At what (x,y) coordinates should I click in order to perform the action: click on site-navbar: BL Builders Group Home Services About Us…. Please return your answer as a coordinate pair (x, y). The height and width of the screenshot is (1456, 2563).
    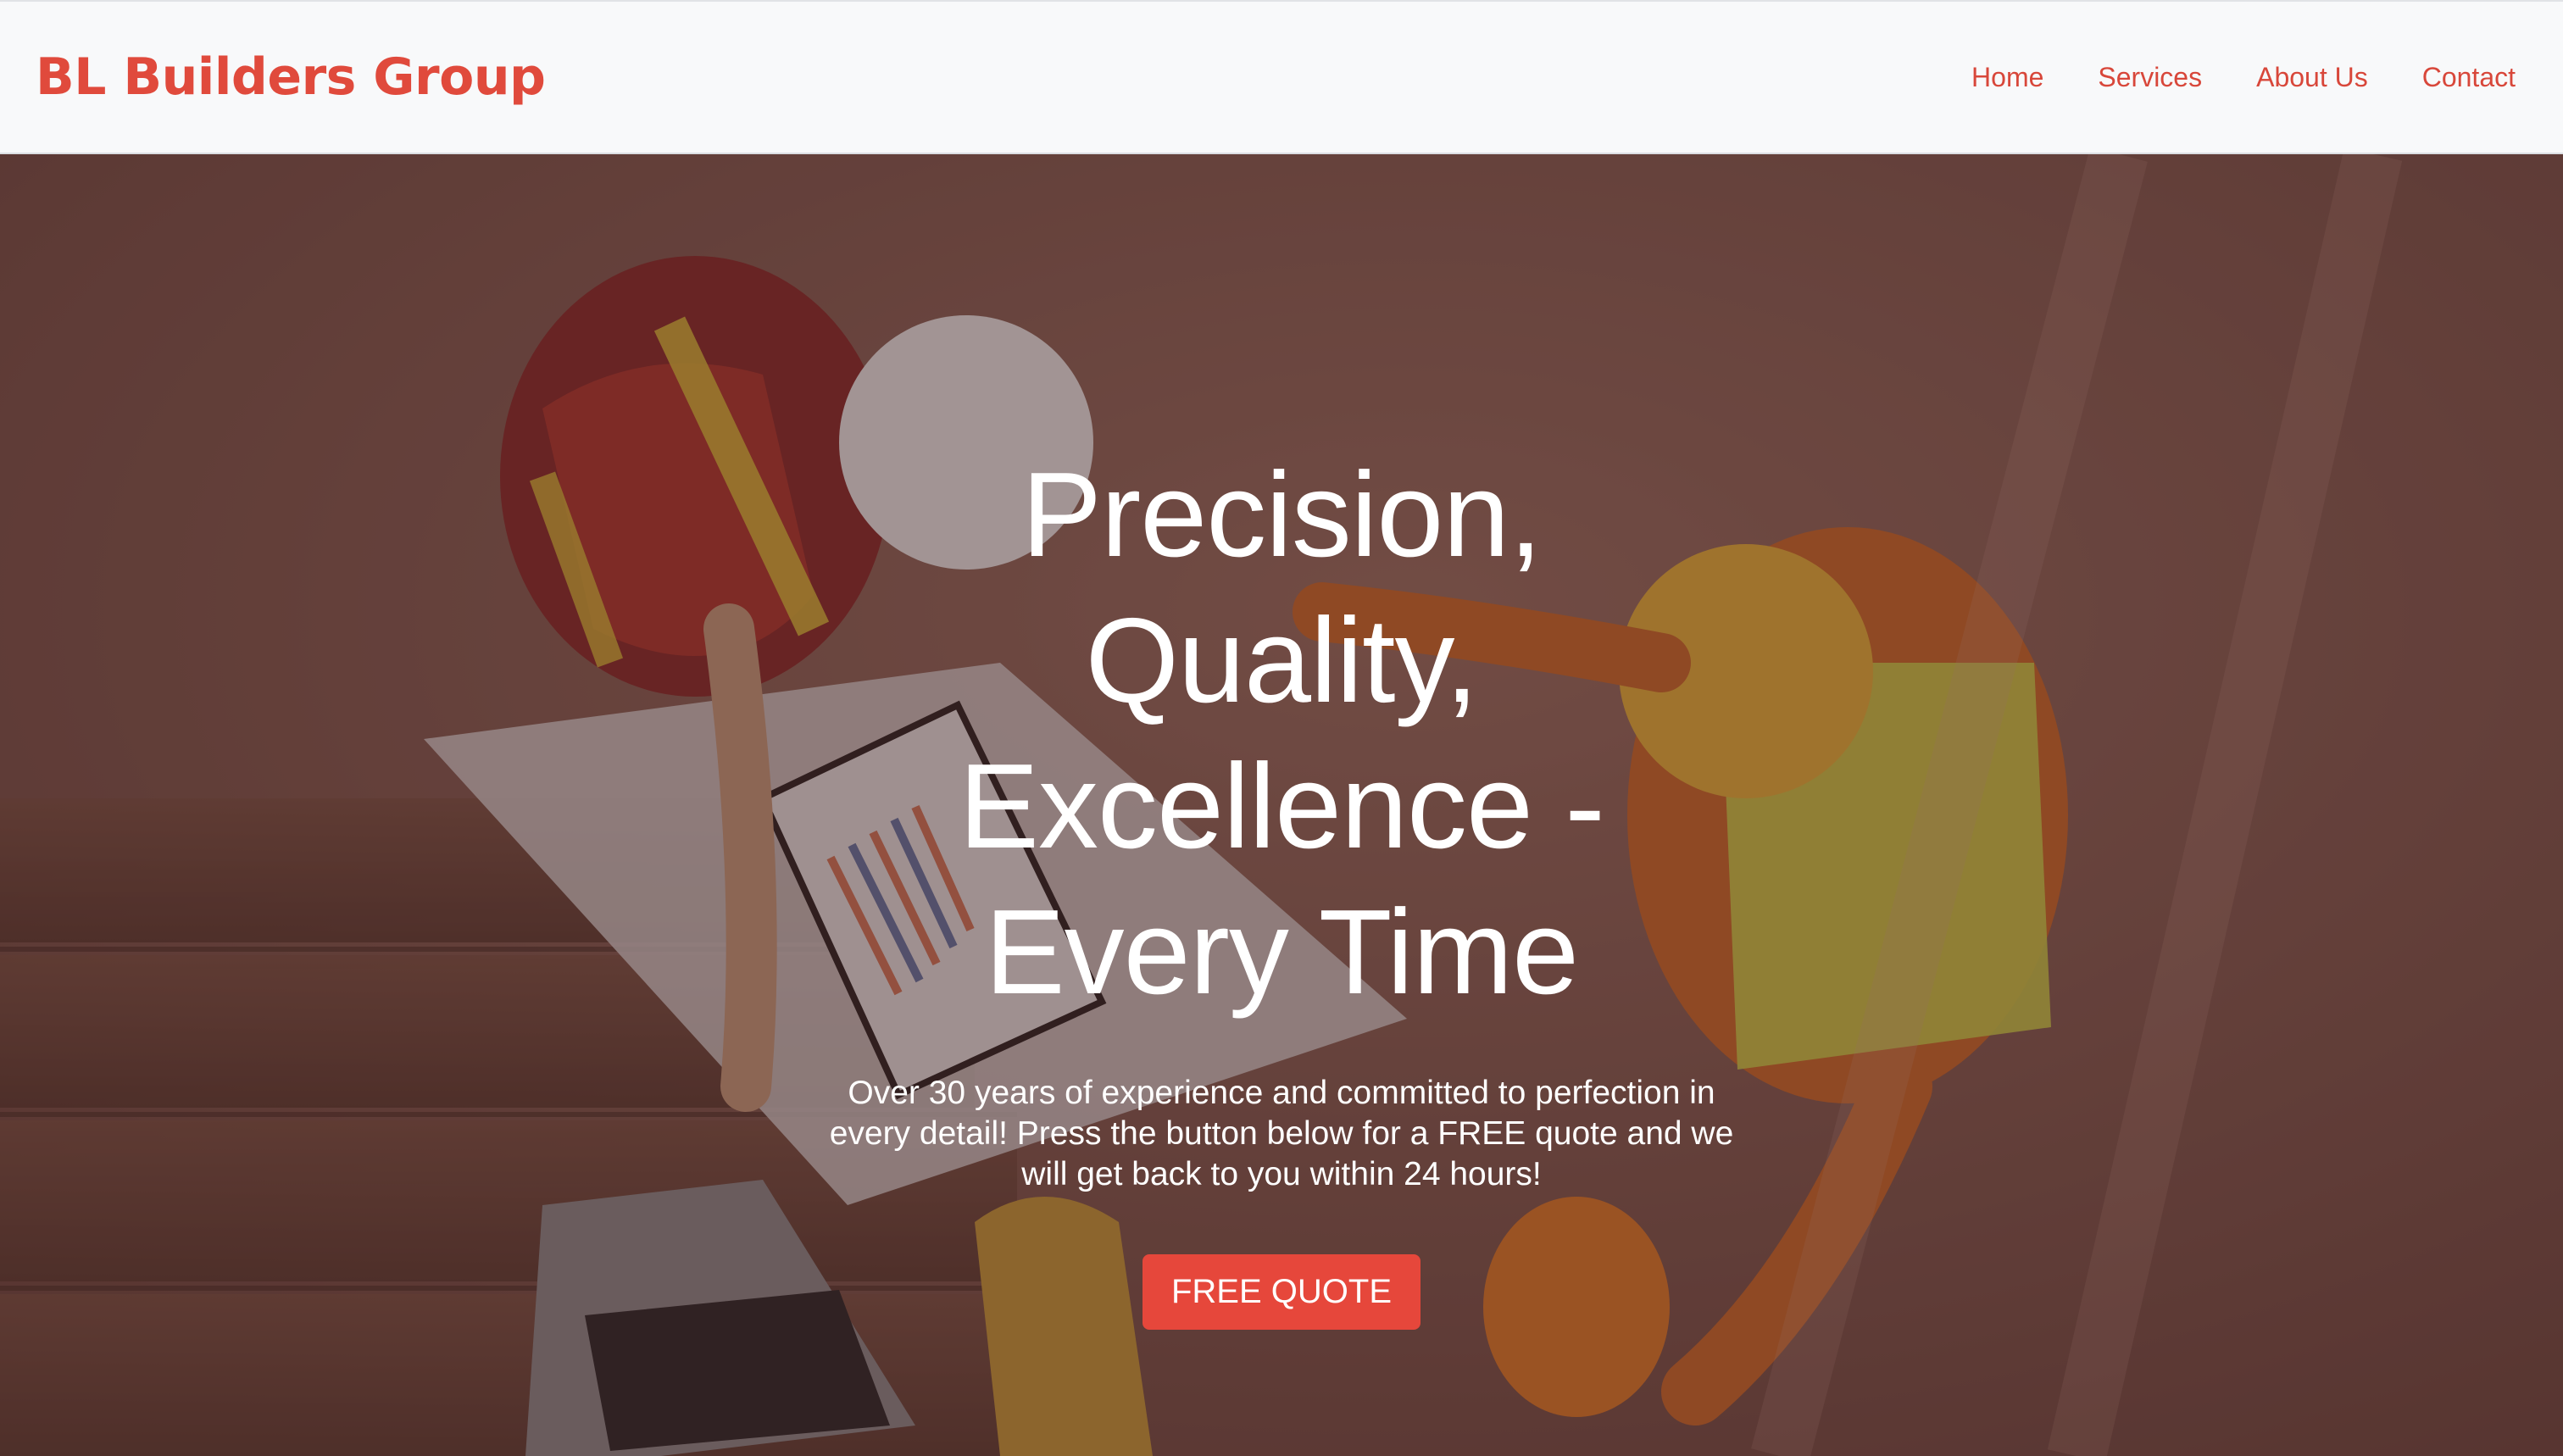
    Looking at the image, I should click on (1281, 77).